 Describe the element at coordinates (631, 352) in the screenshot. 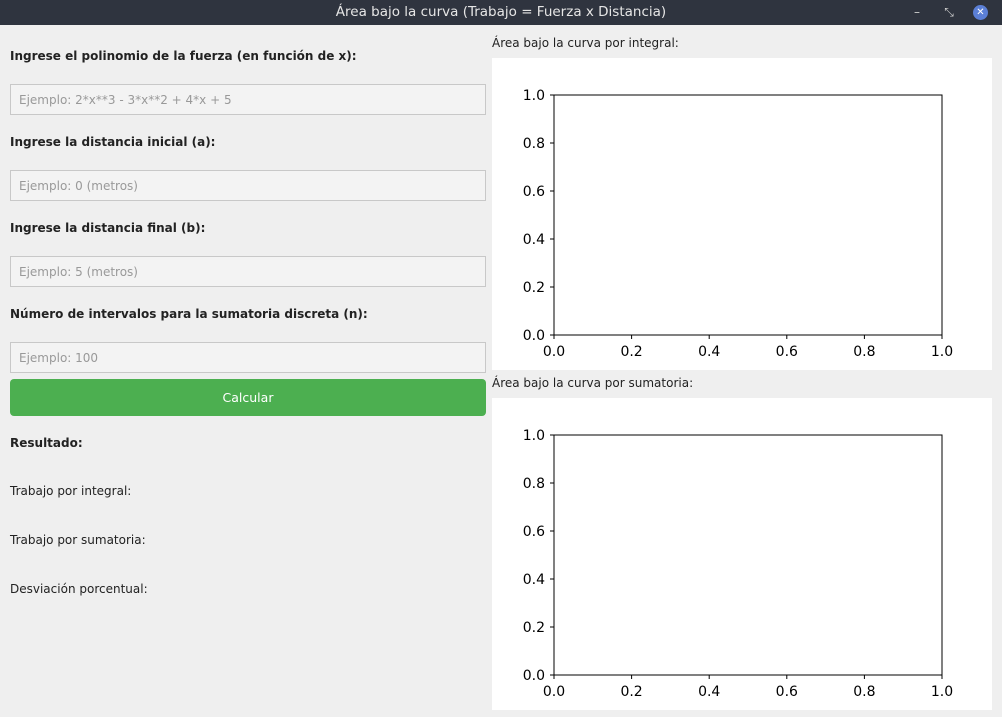

I see `integral-x-tick-label: 0.2` at that location.